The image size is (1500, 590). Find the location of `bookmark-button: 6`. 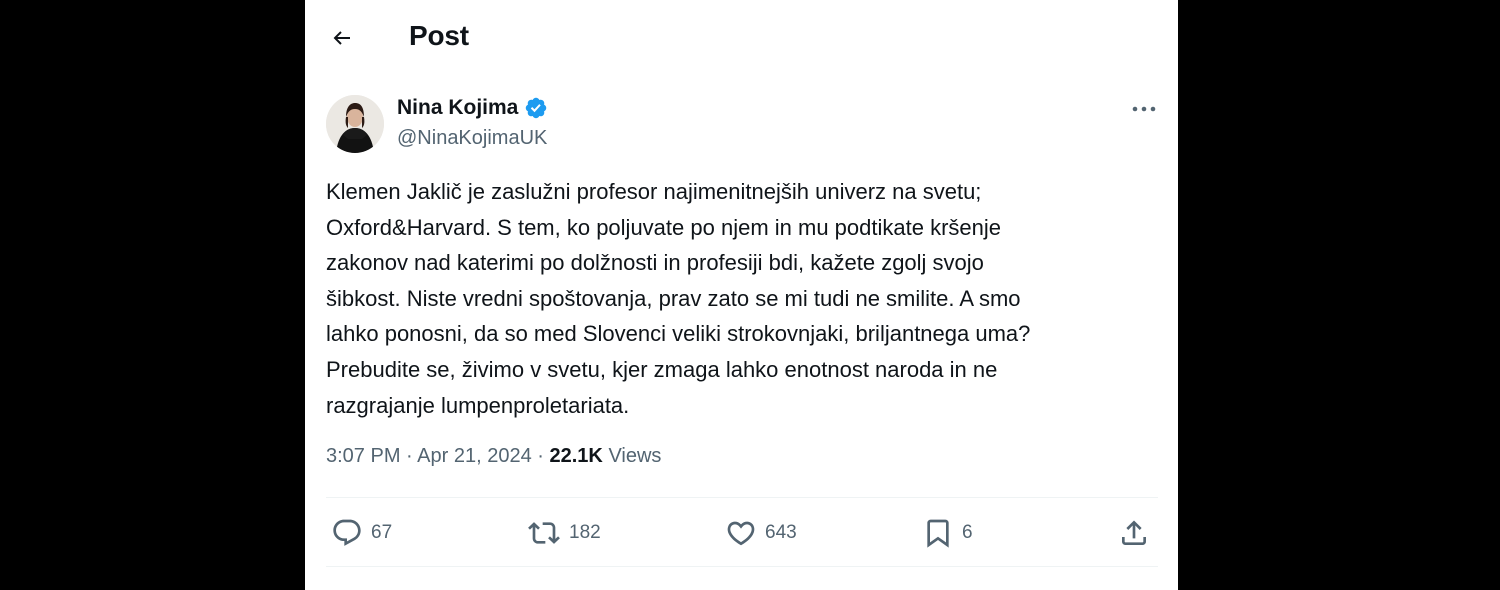

bookmark-button: 6 is located at coordinates (947, 533).